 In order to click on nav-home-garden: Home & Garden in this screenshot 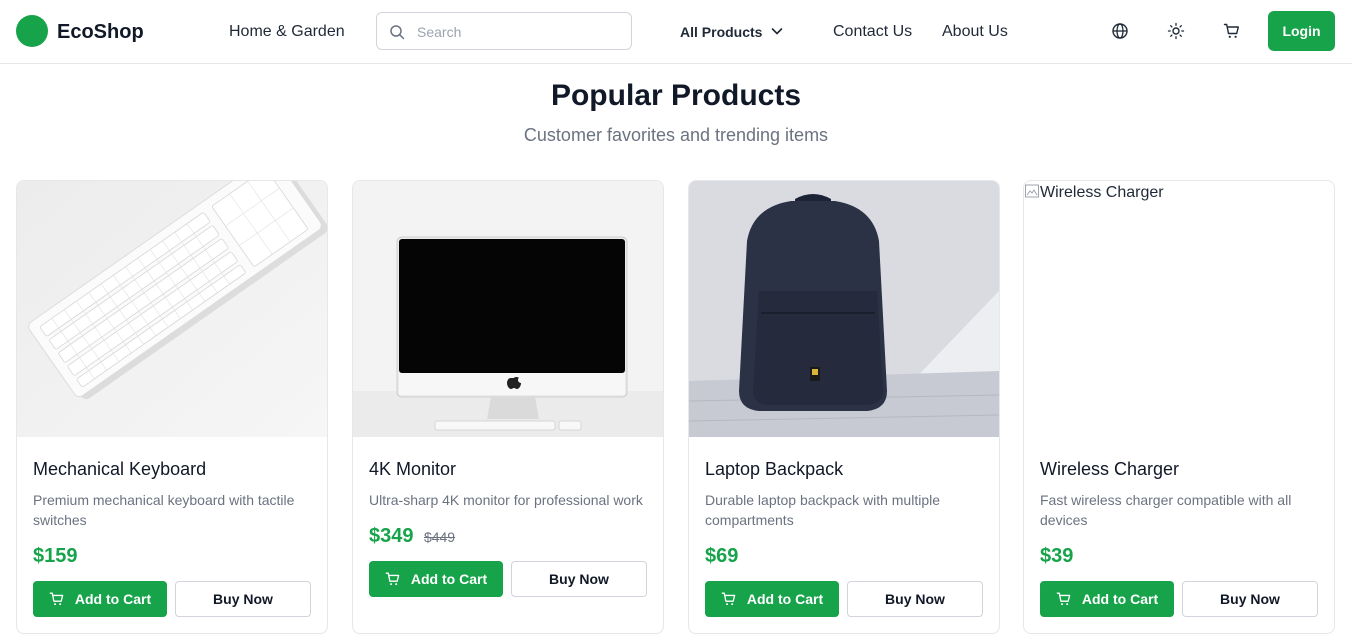, I will do `click(287, 32)`.